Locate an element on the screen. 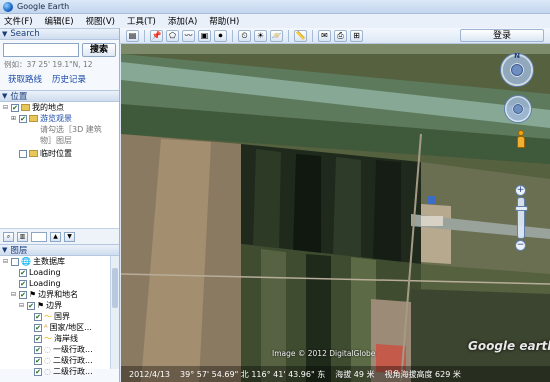 The width and height of the screenshot is (550, 382). ruler-icon: 📏 is located at coordinates (300, 35).